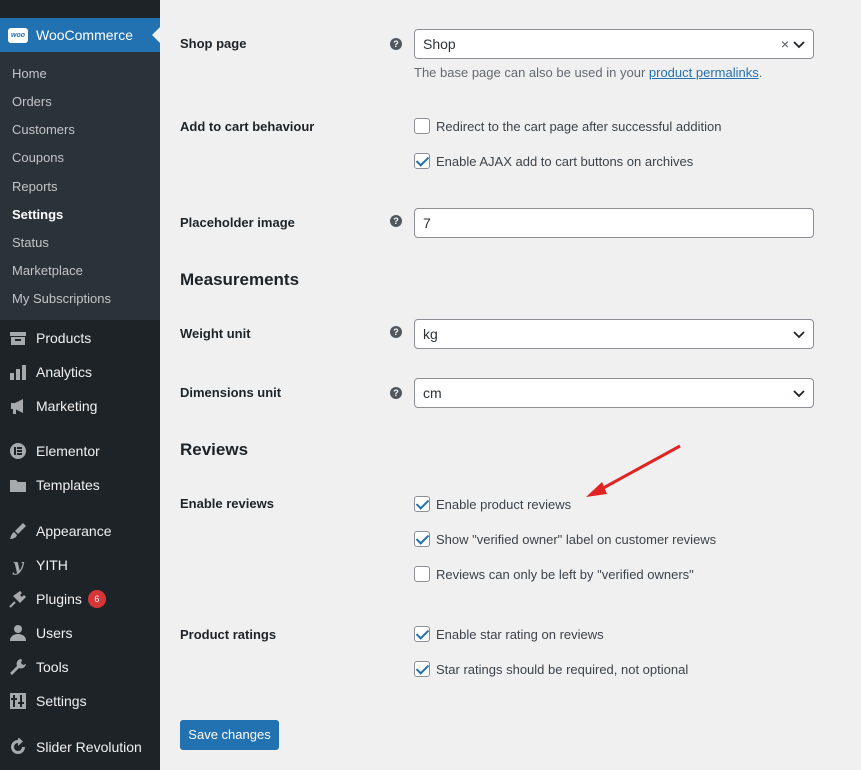  I want to click on current-menu-arrow, so click(156, 35).